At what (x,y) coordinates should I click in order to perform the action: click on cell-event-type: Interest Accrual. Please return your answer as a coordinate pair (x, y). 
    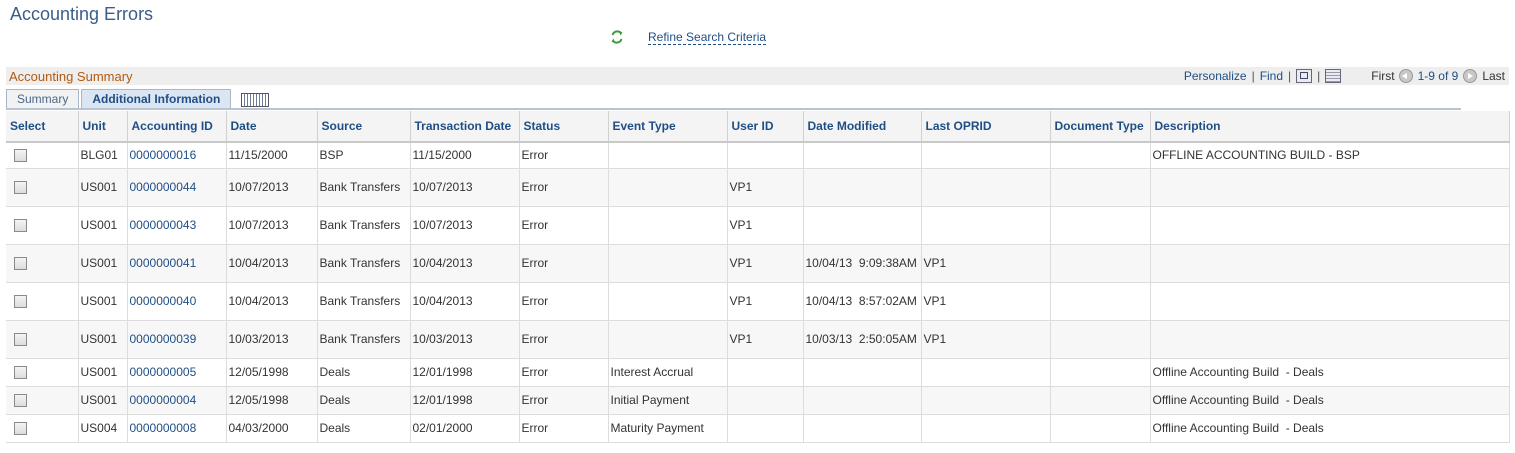
    Looking at the image, I should click on (668, 372).